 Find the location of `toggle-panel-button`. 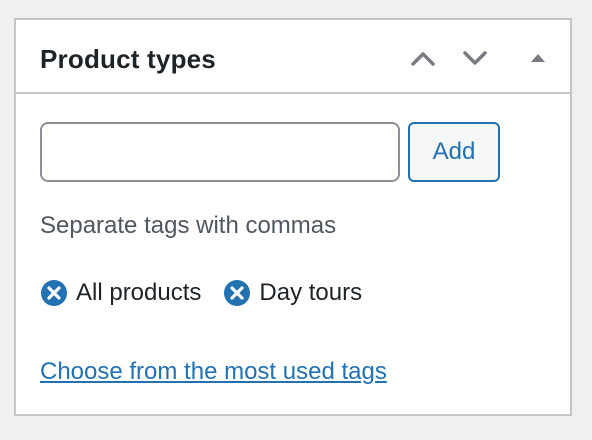

toggle-panel-button is located at coordinates (538, 58).